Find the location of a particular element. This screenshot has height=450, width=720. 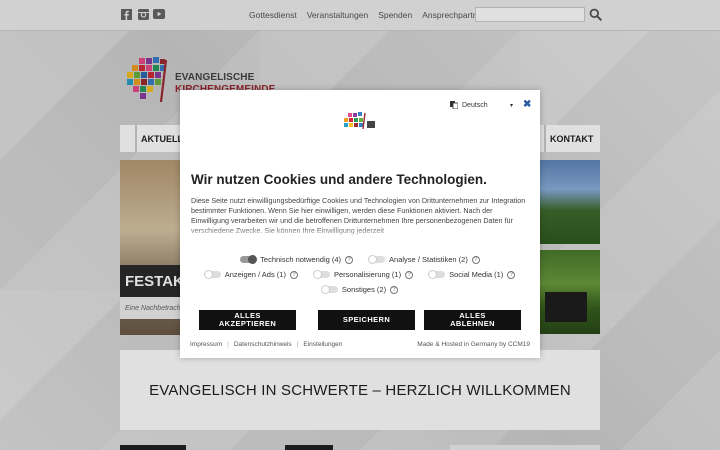

toggle-label: Analyse / Statistiken (2) is located at coordinates (428, 259).